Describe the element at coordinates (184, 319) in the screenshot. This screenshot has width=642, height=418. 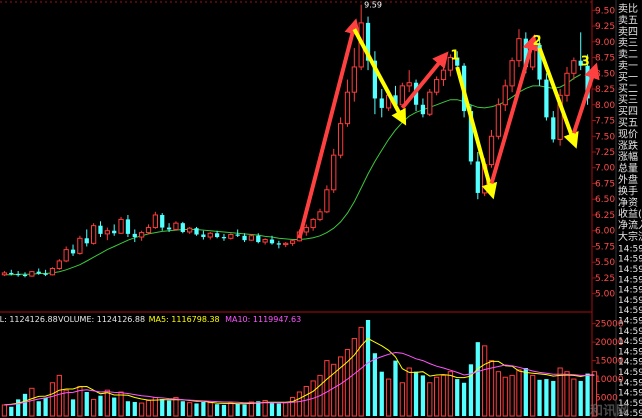
I see `vol-legend-item: MA5: 1116798.38` at that location.